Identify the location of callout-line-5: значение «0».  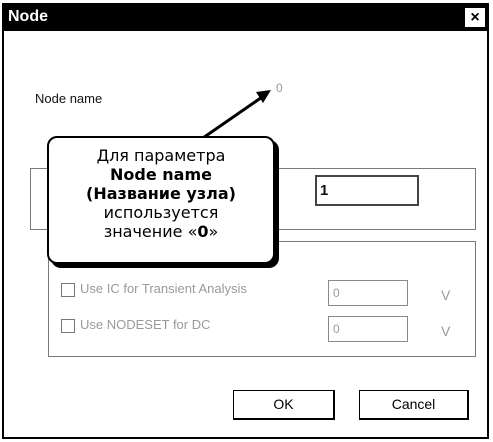
(161, 231).